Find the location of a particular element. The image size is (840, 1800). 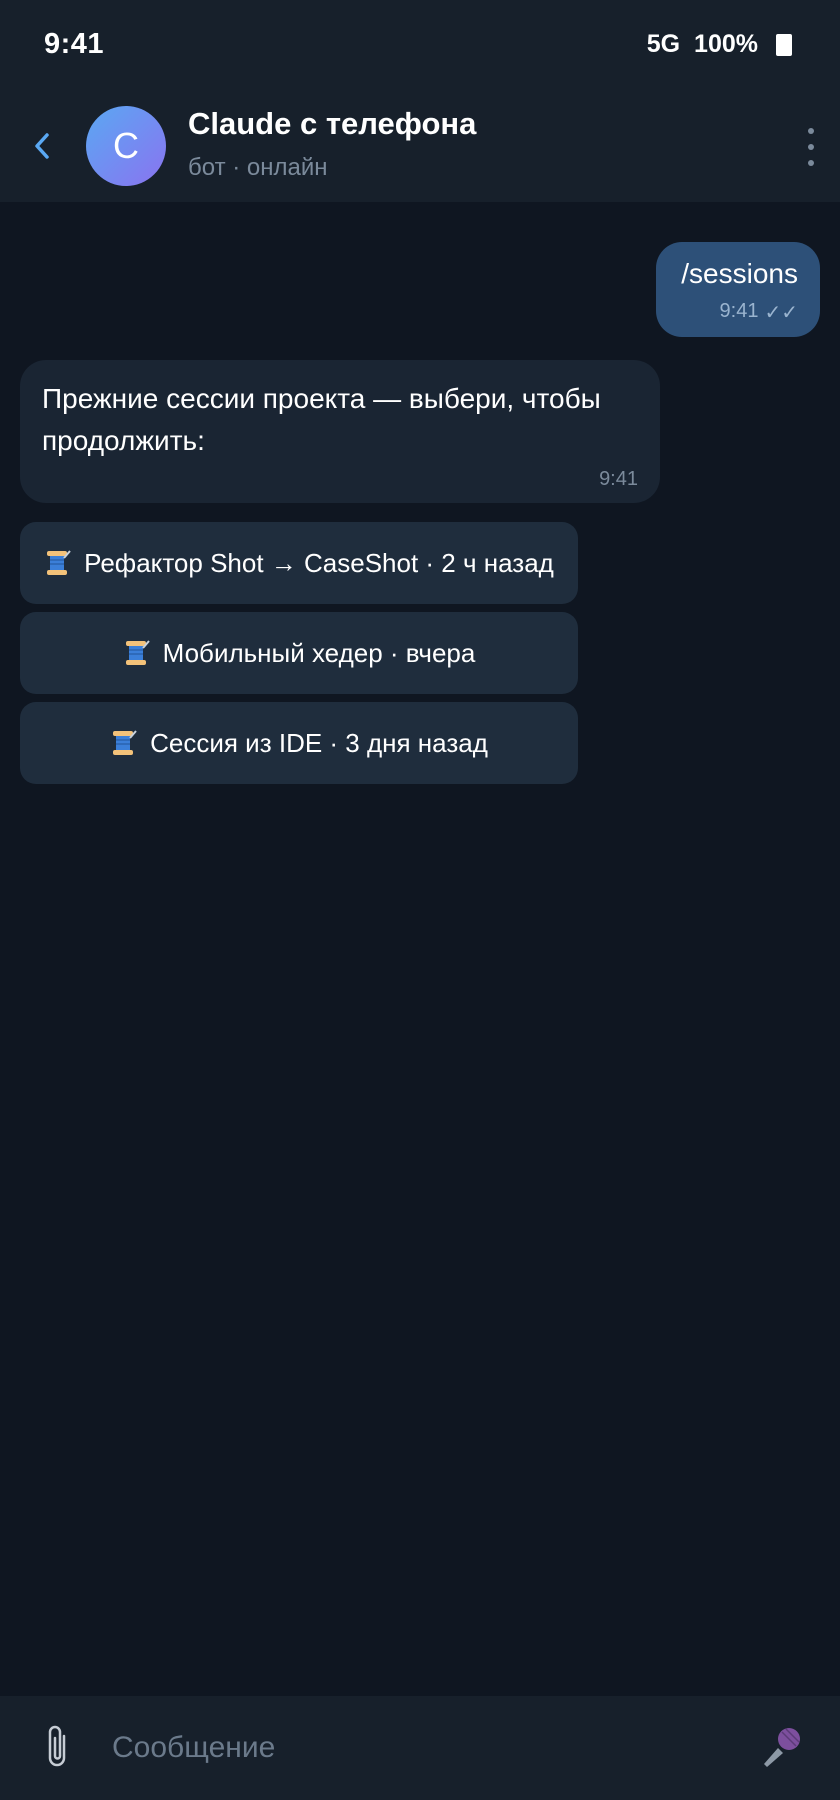

message-text: /sessions is located at coordinates (739, 273).